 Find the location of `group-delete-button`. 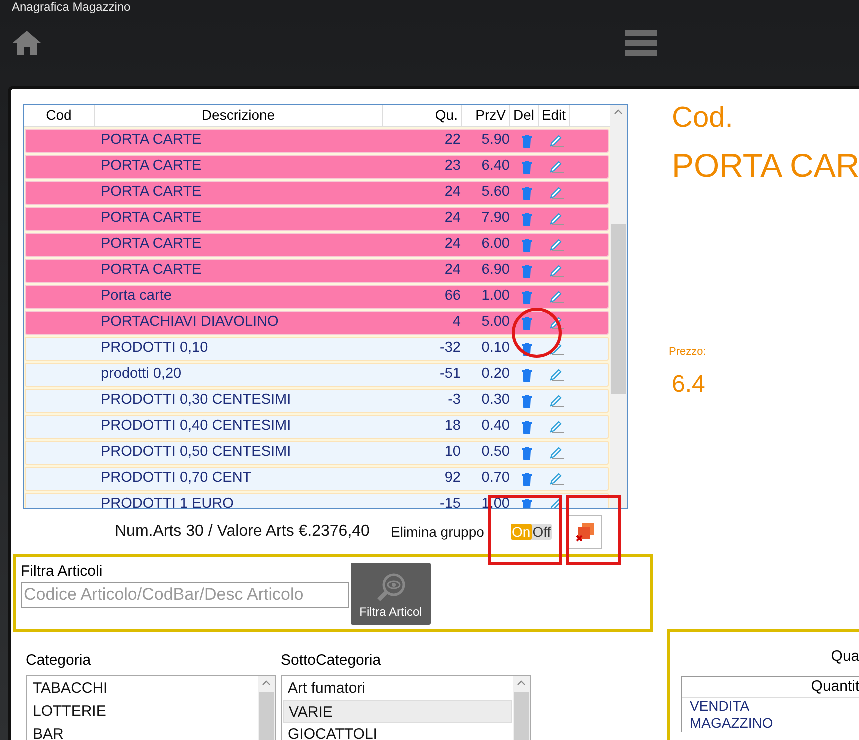

group-delete-button is located at coordinates (585, 532).